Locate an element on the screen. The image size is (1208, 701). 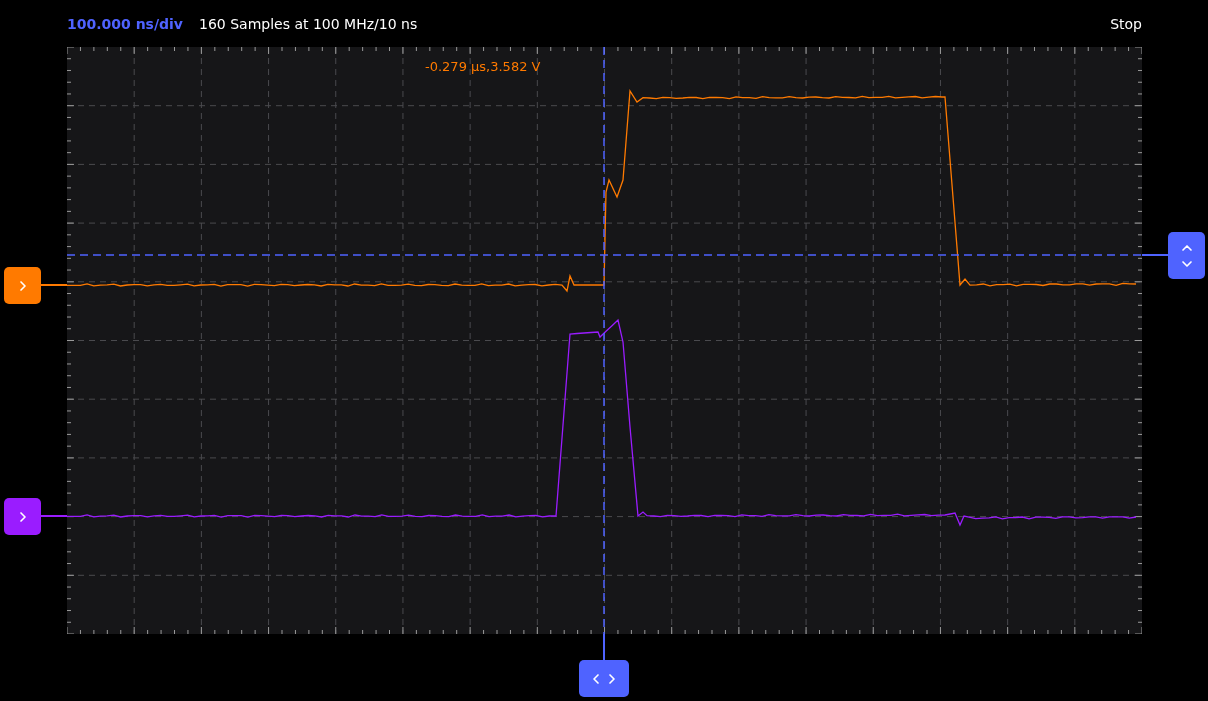
time-cursor-handle is located at coordinates (604, 678).